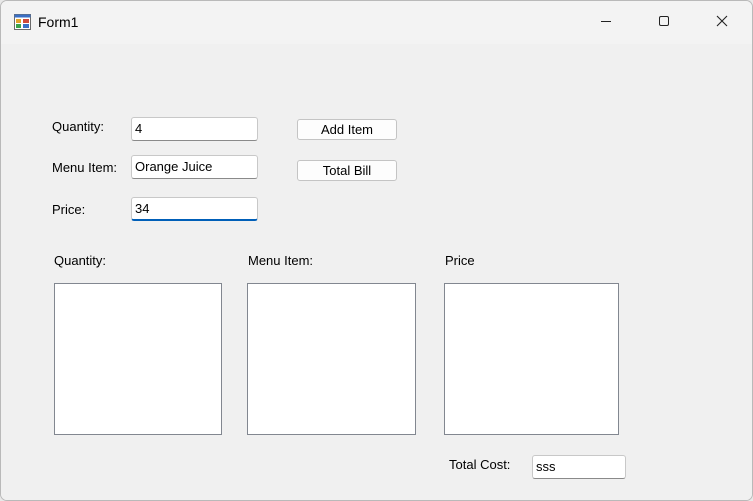 The image size is (753, 501). Describe the element at coordinates (80, 260) in the screenshot. I see `quantity-list-header: Quantity:` at that location.